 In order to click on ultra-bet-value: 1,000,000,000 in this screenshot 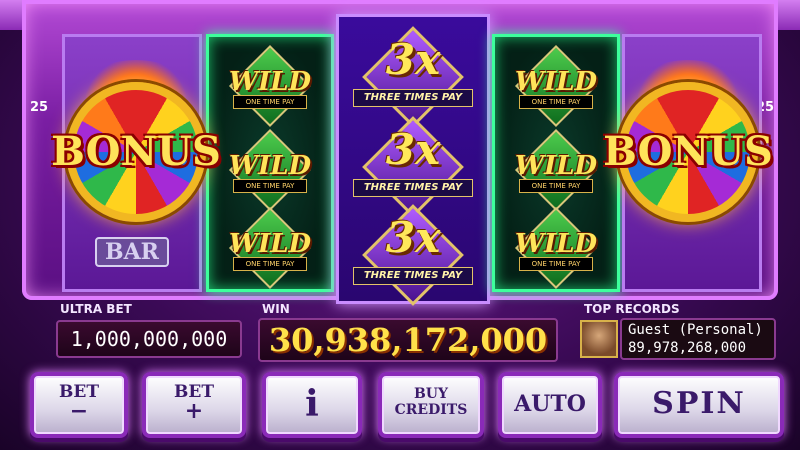, I will do `click(149, 339)`.